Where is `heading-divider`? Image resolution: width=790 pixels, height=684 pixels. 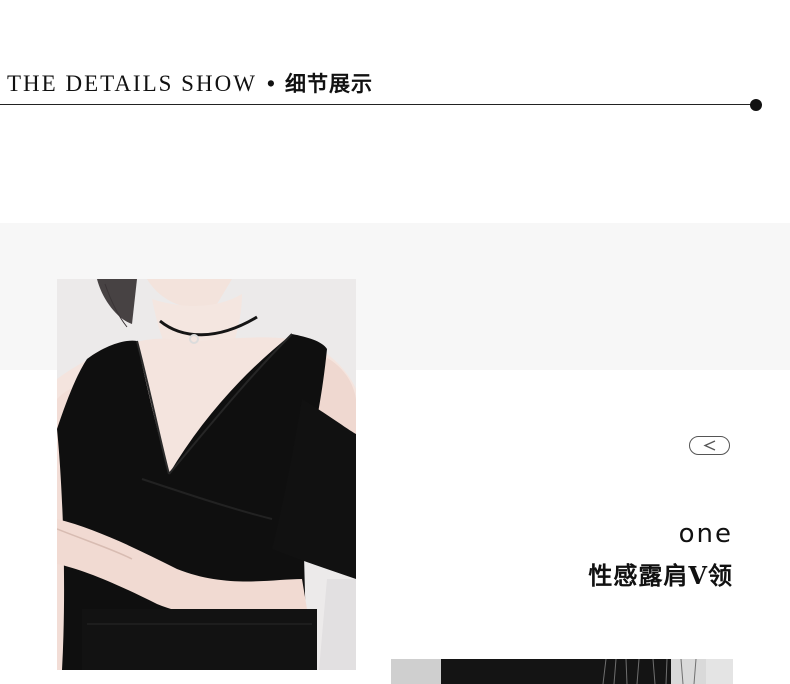
heading-divider is located at coordinates (378, 104).